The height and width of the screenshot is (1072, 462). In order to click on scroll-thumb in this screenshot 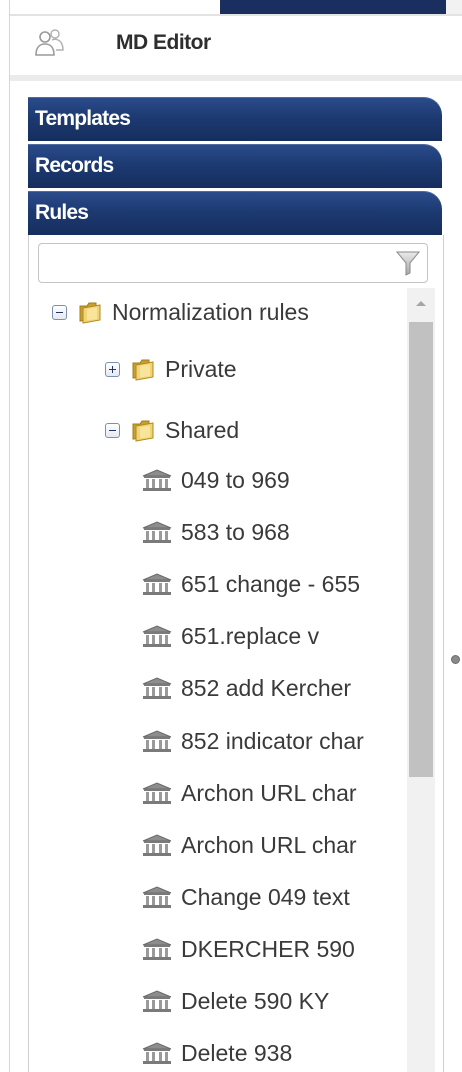, I will do `click(421, 549)`.